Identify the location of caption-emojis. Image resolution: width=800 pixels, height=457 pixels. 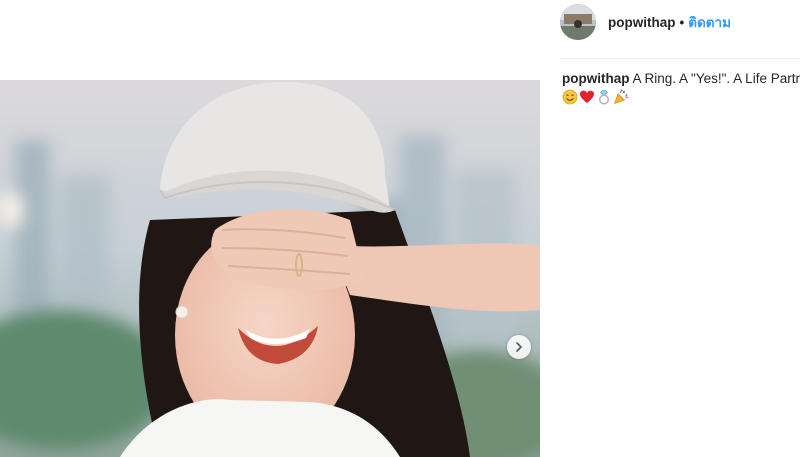
(595, 97).